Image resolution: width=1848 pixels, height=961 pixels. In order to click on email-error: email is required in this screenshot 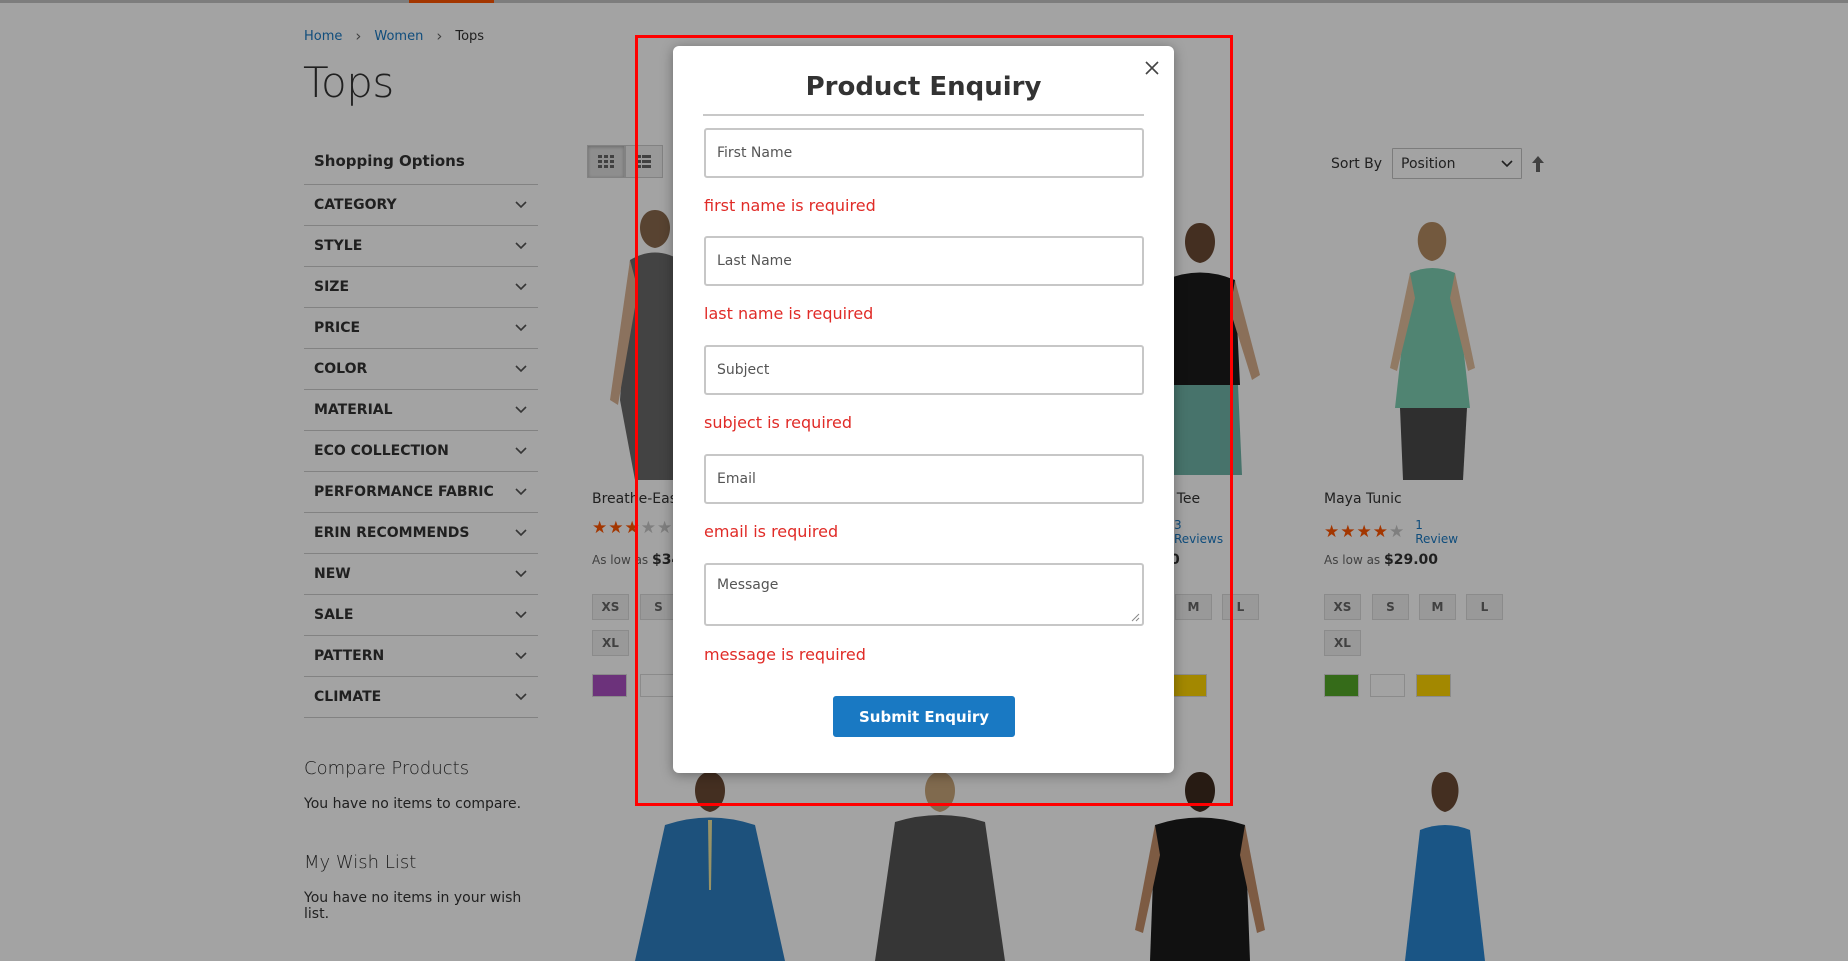, I will do `click(771, 531)`.